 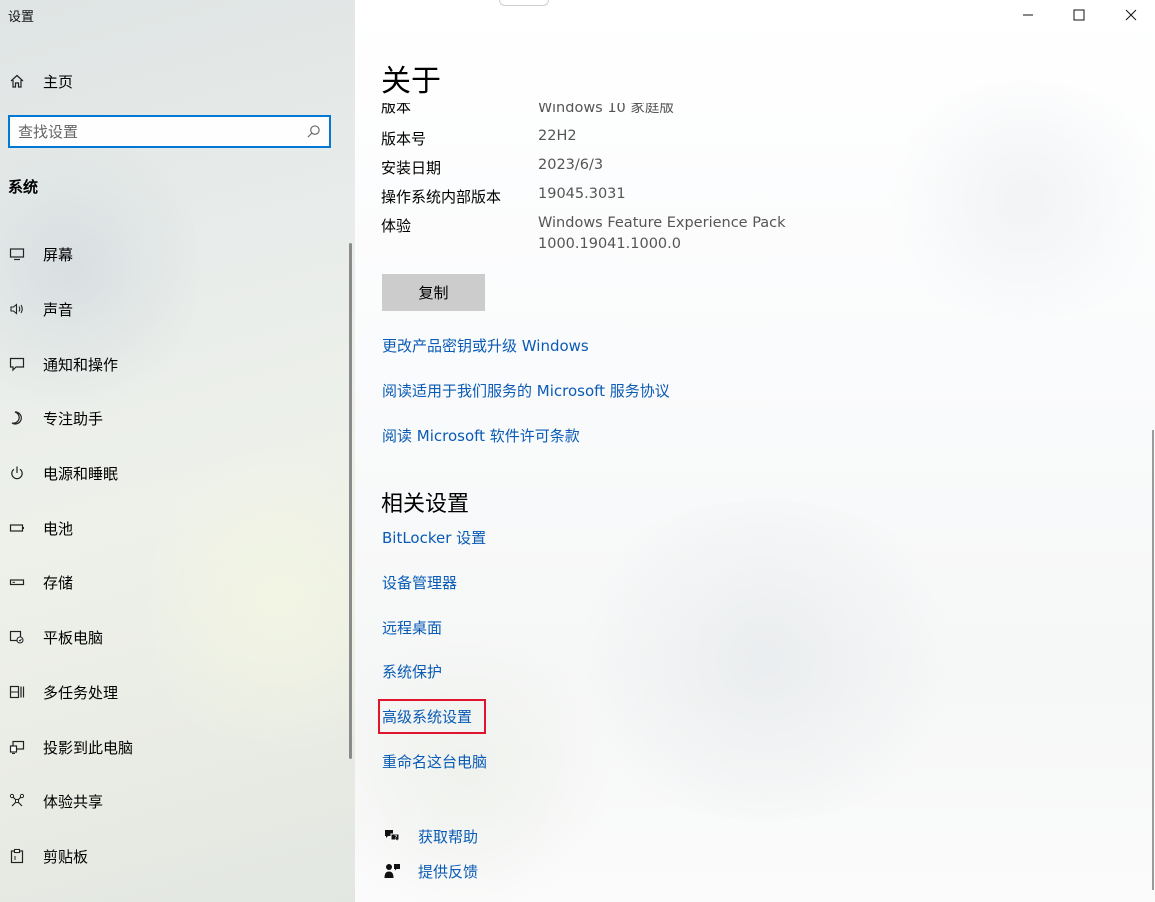 I want to click on sidebar-item-tablet: 平板电脑, so click(x=55, y=637).